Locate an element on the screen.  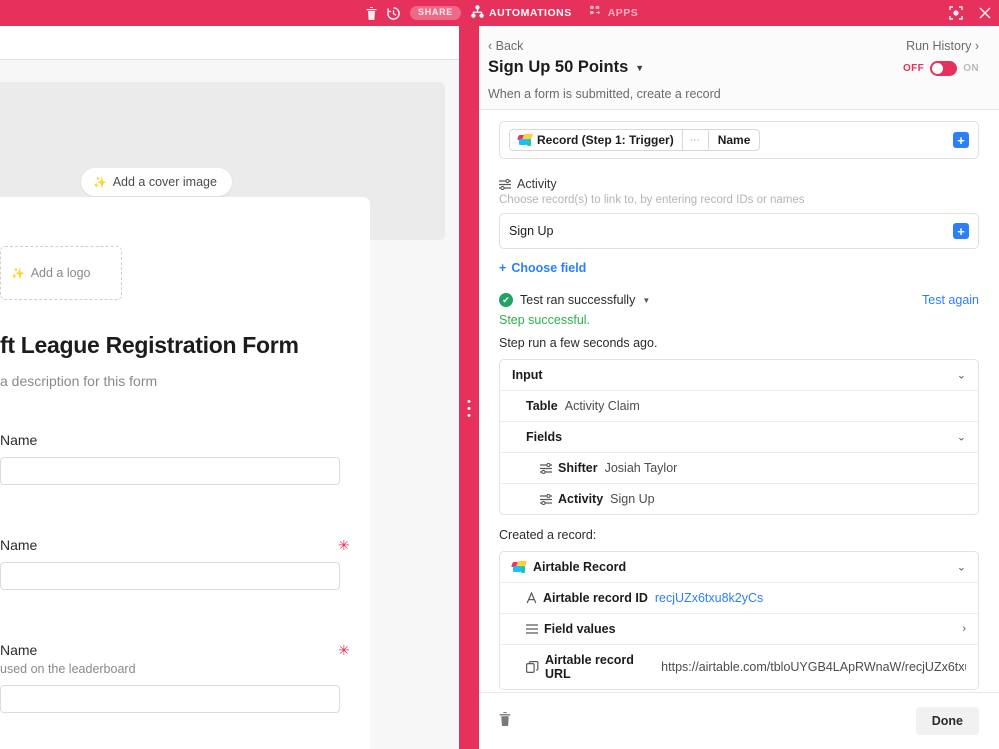
step-result-text: Step successful. is located at coordinates (545, 320).